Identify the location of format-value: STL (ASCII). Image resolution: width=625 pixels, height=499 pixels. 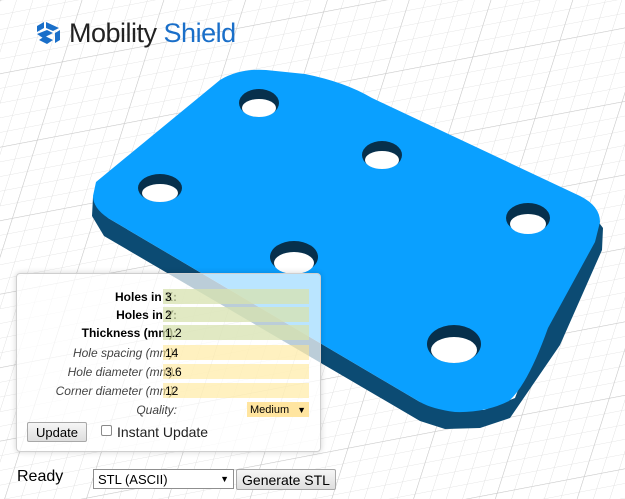
(133, 479).